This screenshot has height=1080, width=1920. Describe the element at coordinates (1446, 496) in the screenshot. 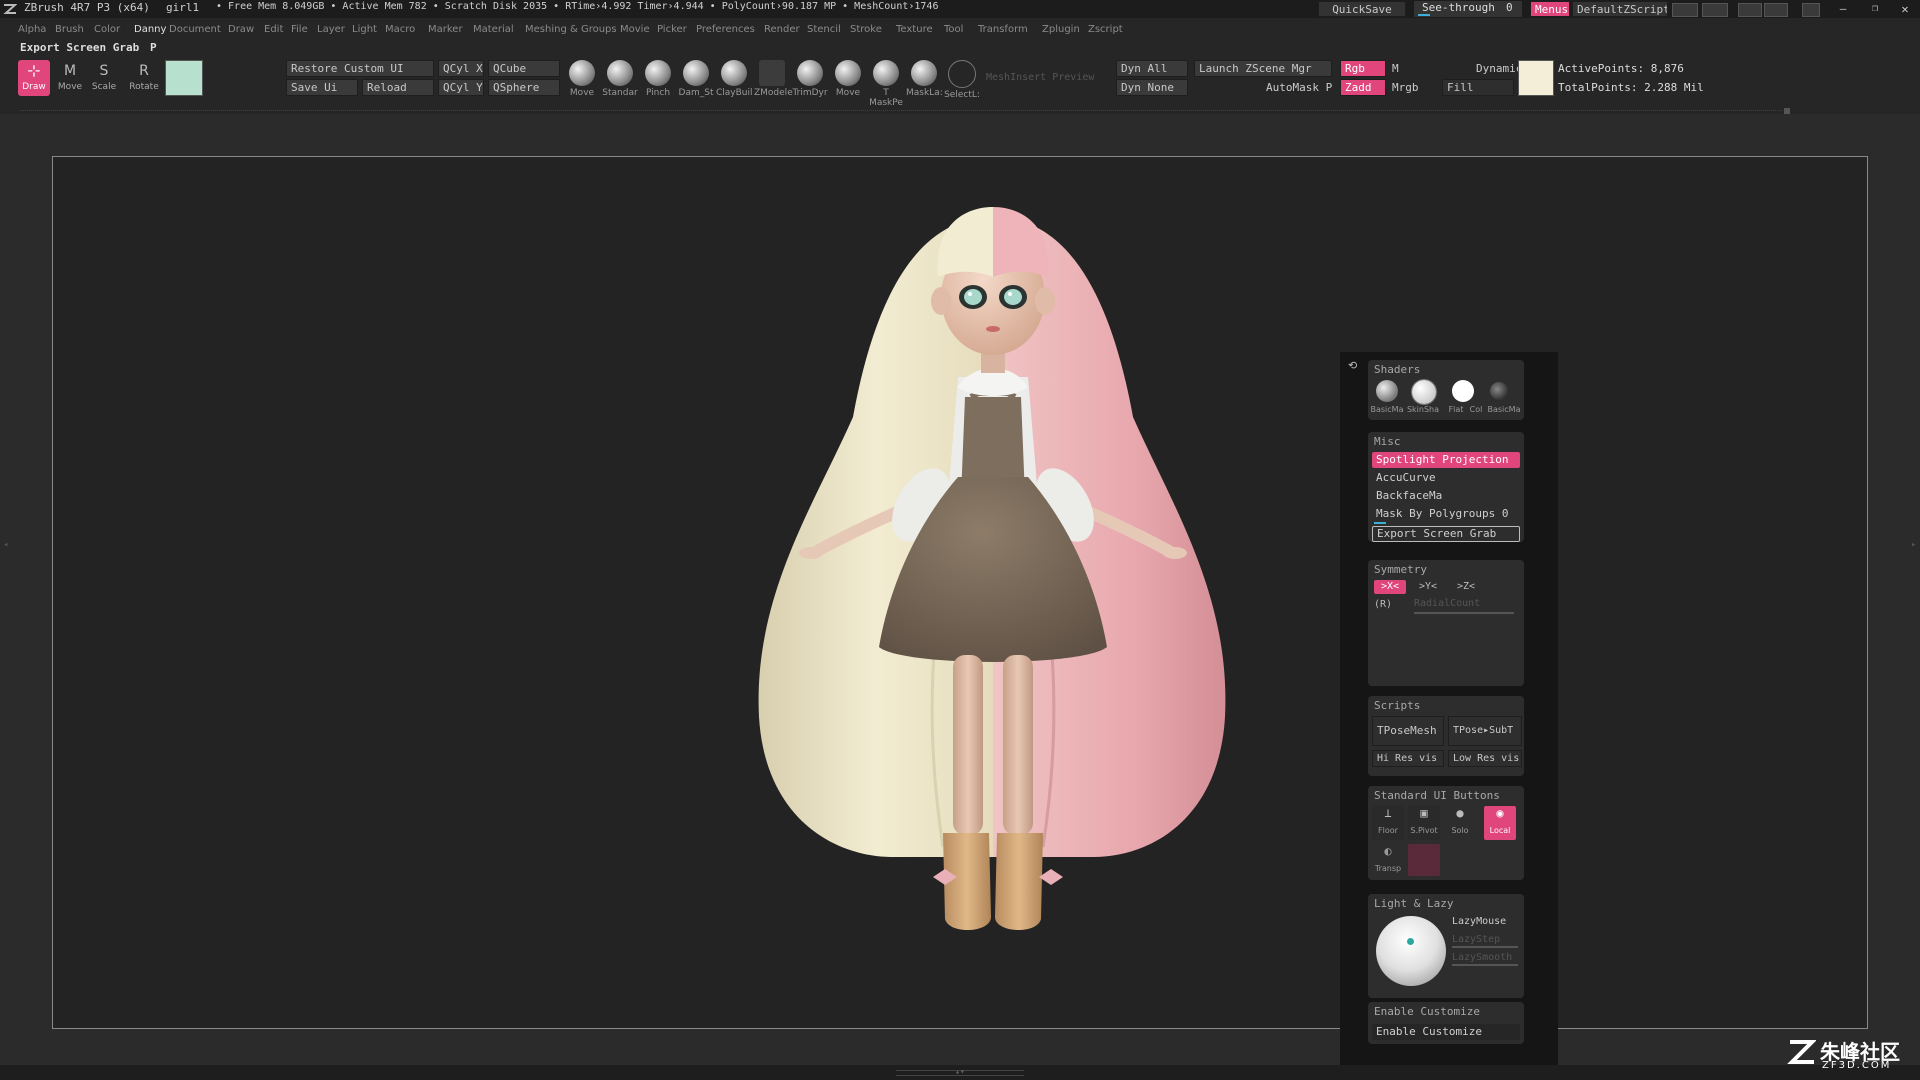

I see `backface-mask-button: BackfaceMa` at that location.